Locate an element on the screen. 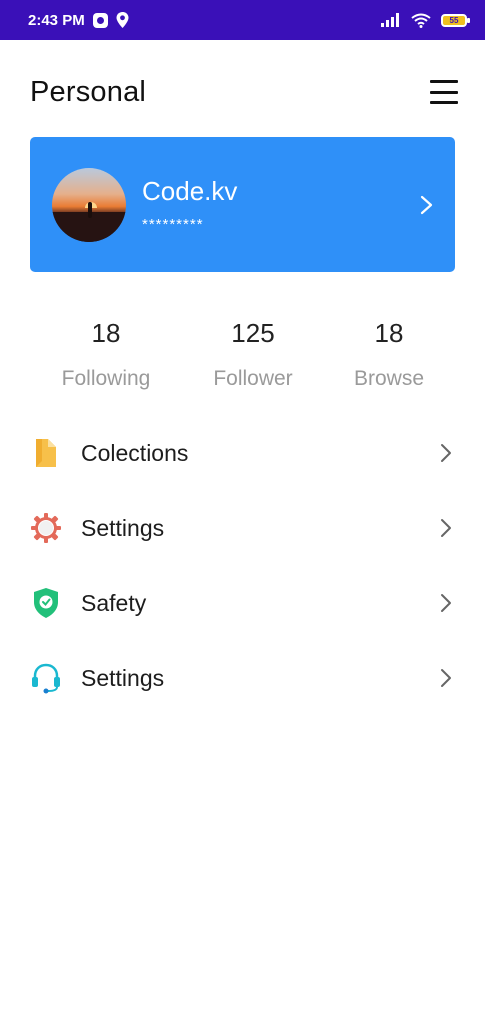 The height and width of the screenshot is (1024, 485). document-icon is located at coordinates (46, 453).